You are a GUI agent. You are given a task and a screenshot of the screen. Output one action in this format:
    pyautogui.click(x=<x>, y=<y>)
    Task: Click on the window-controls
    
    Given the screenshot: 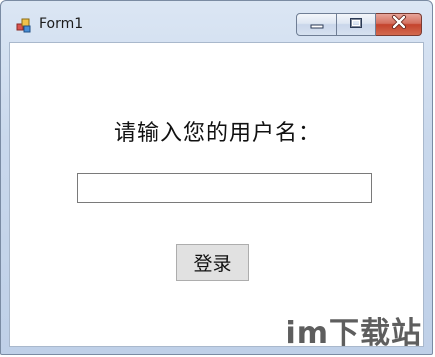 What is the action you would take?
    pyautogui.click(x=359, y=24)
    